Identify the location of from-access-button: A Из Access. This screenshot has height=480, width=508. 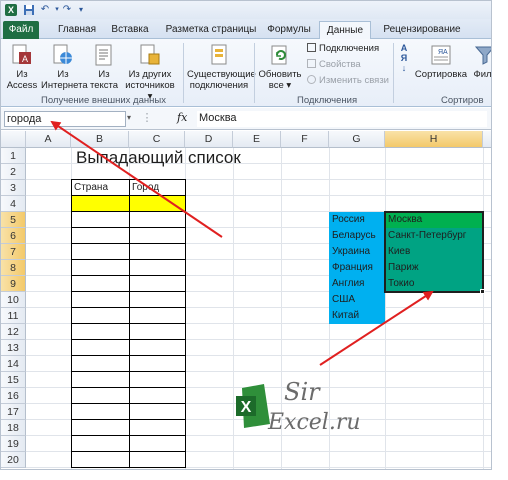
(22, 67).